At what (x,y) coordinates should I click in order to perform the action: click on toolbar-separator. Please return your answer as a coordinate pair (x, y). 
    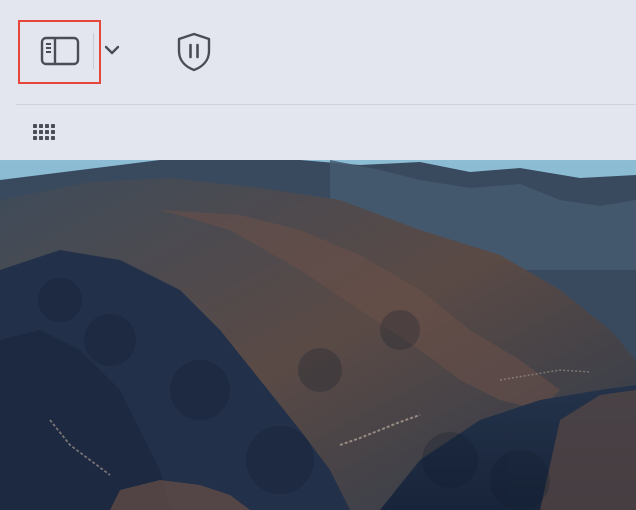
    Looking at the image, I should click on (93, 51).